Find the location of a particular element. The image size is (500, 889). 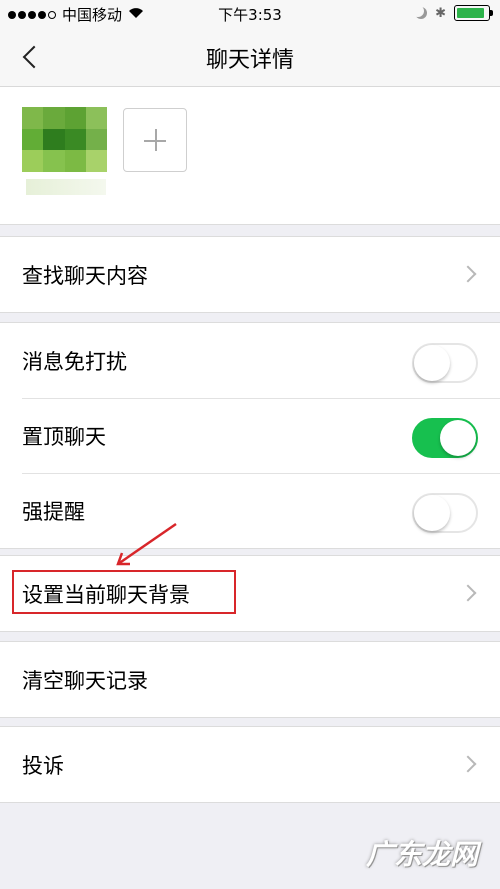

clear-group: 清空聊天记录 is located at coordinates (250, 679).